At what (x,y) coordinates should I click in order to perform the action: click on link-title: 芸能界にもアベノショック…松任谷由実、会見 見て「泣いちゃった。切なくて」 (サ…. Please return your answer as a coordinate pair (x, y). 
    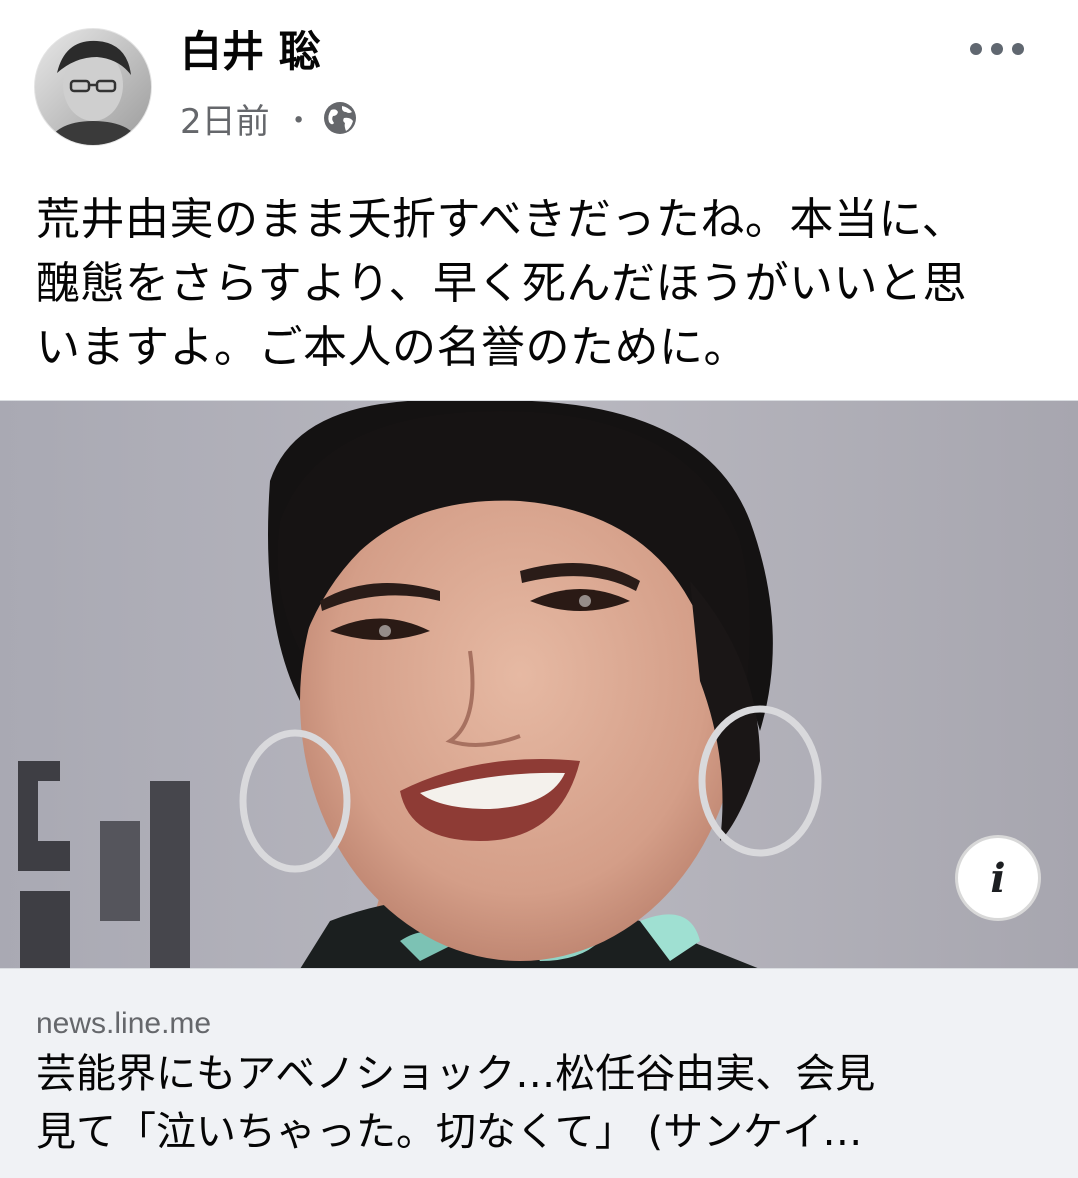
    Looking at the image, I should click on (541, 1103).